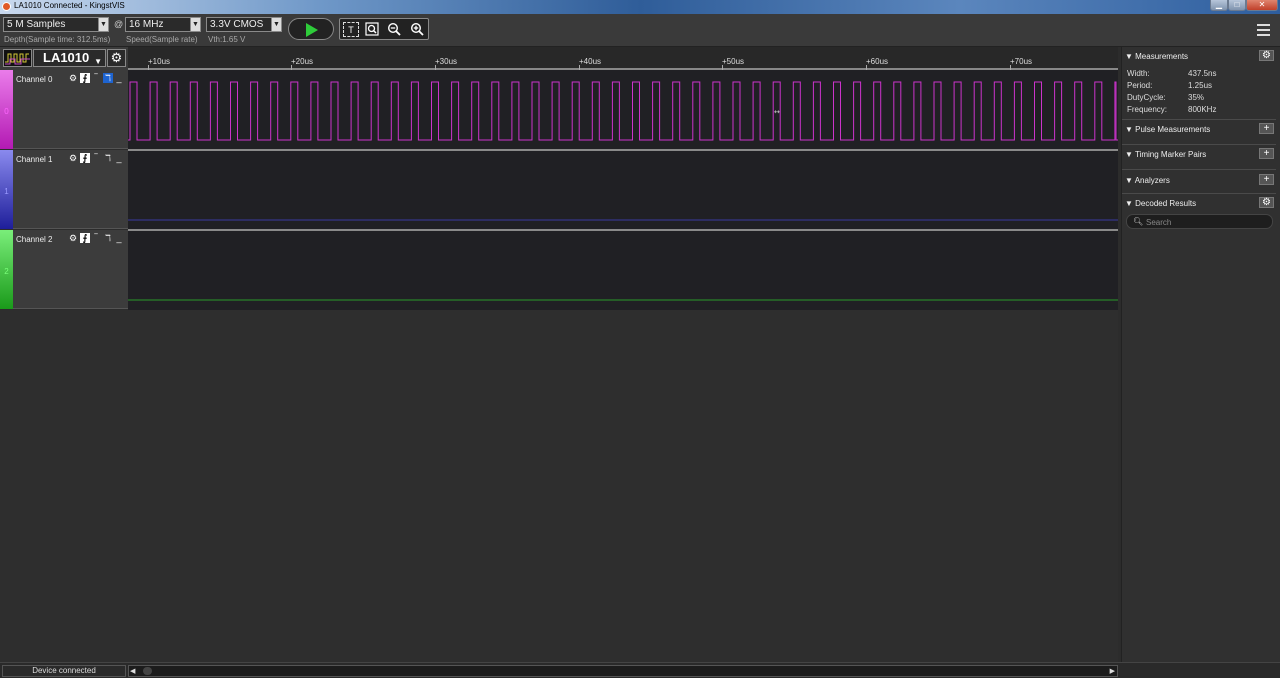  I want to click on ruler-tick: +40us, so click(590, 63).